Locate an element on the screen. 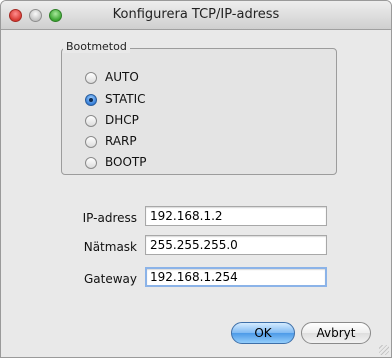 This screenshot has width=392, height=358. window-title: Konfigurera TCP/IP-adress is located at coordinates (196, 14).